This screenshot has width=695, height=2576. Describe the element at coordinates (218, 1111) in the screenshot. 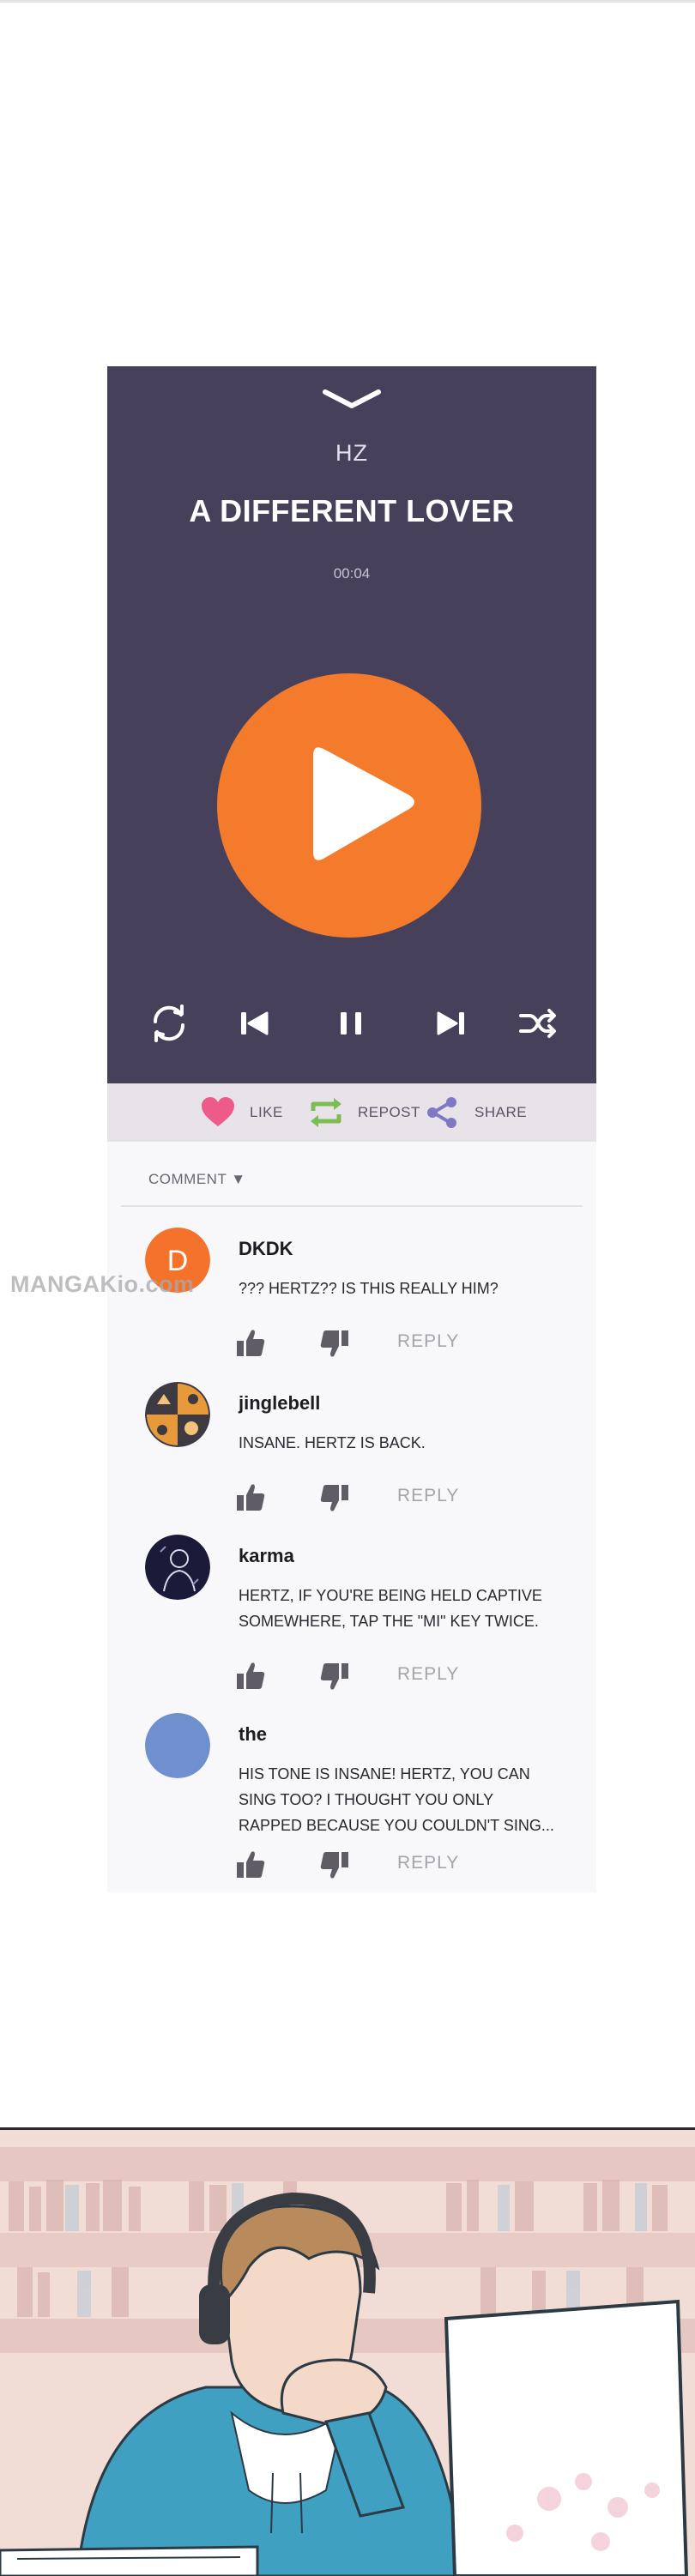

I see `heart-icon` at that location.